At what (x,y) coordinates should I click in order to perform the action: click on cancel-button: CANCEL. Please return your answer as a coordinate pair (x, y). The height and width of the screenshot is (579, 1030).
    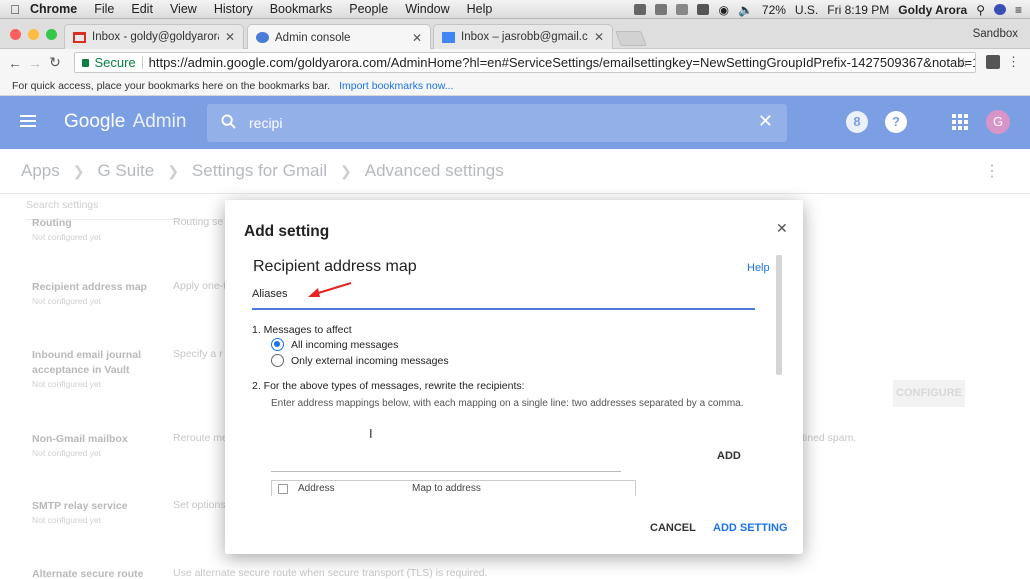
    Looking at the image, I should click on (673, 528).